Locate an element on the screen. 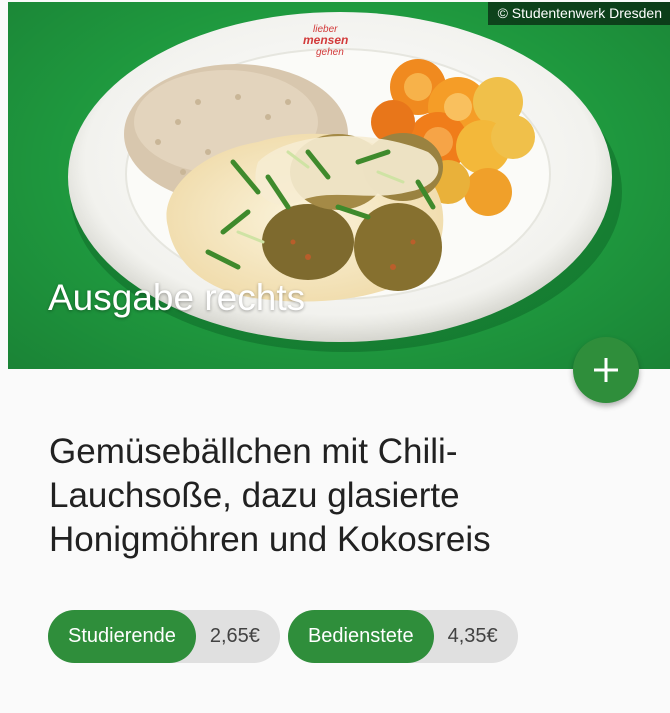 The image size is (670, 713). add-meal-button is located at coordinates (606, 370).